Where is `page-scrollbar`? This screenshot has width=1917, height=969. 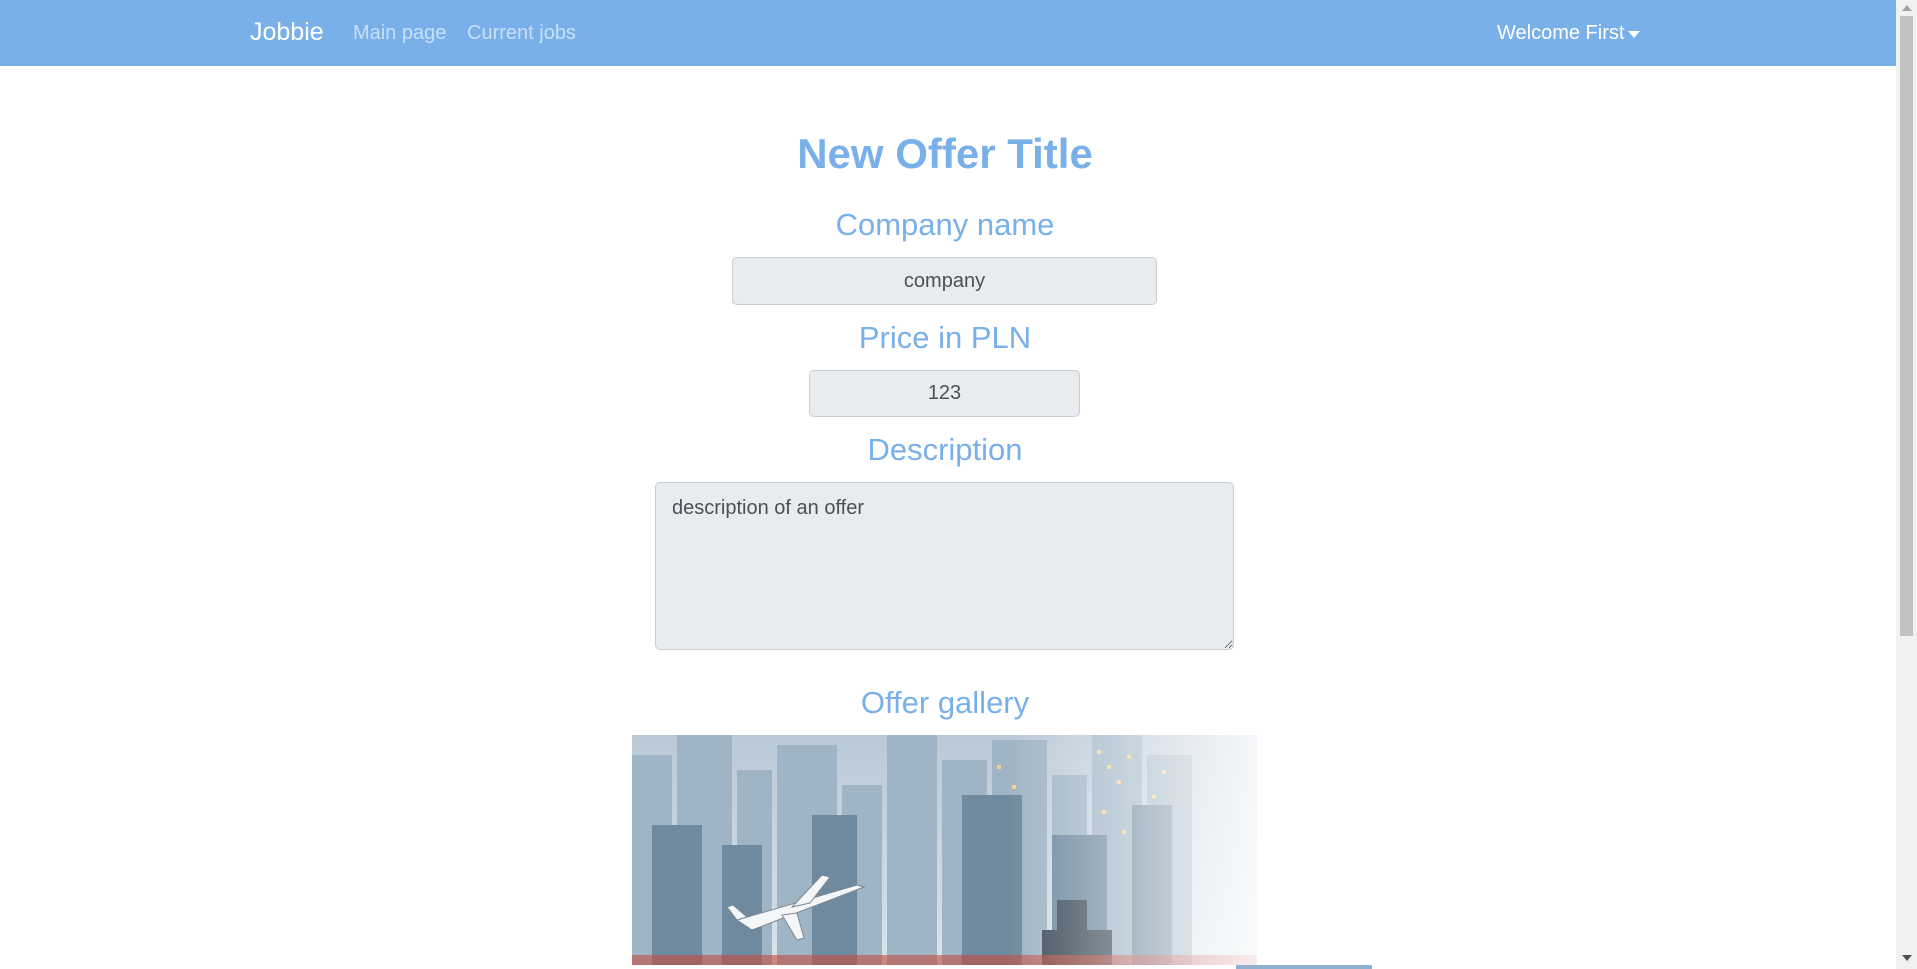 page-scrollbar is located at coordinates (1906, 484).